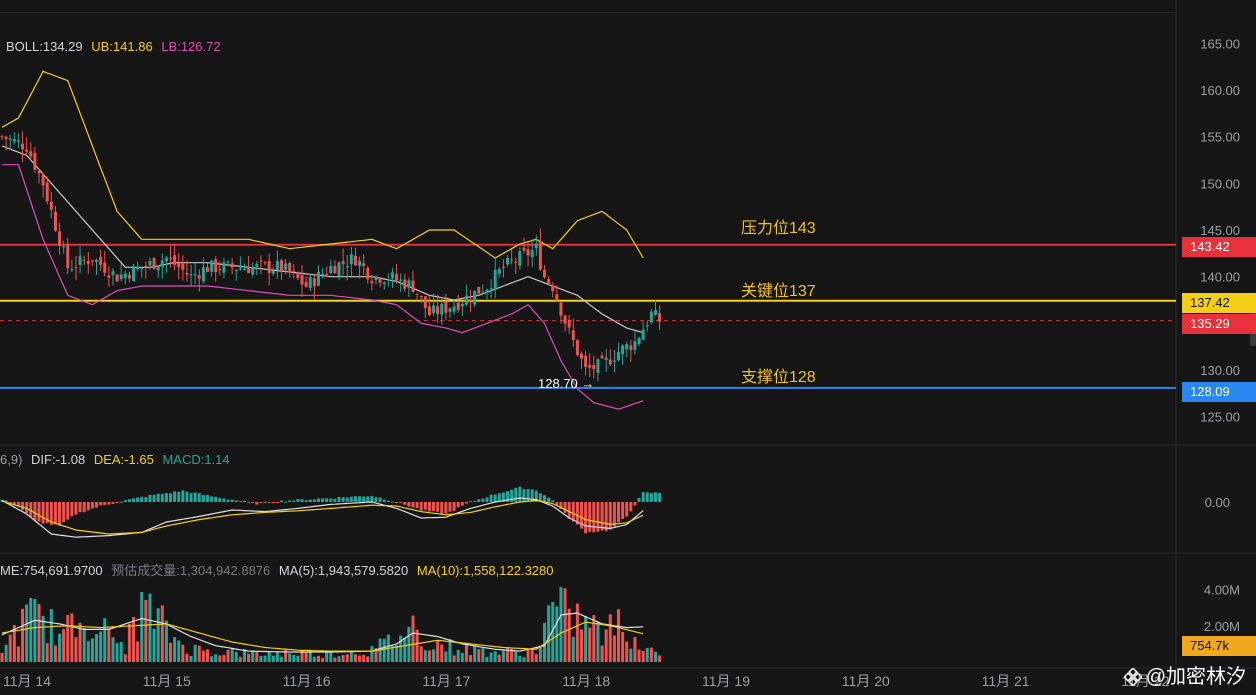  What do you see at coordinates (1220, 183) in the screenshot?
I see `price-tick-label: 150.00` at bounding box center [1220, 183].